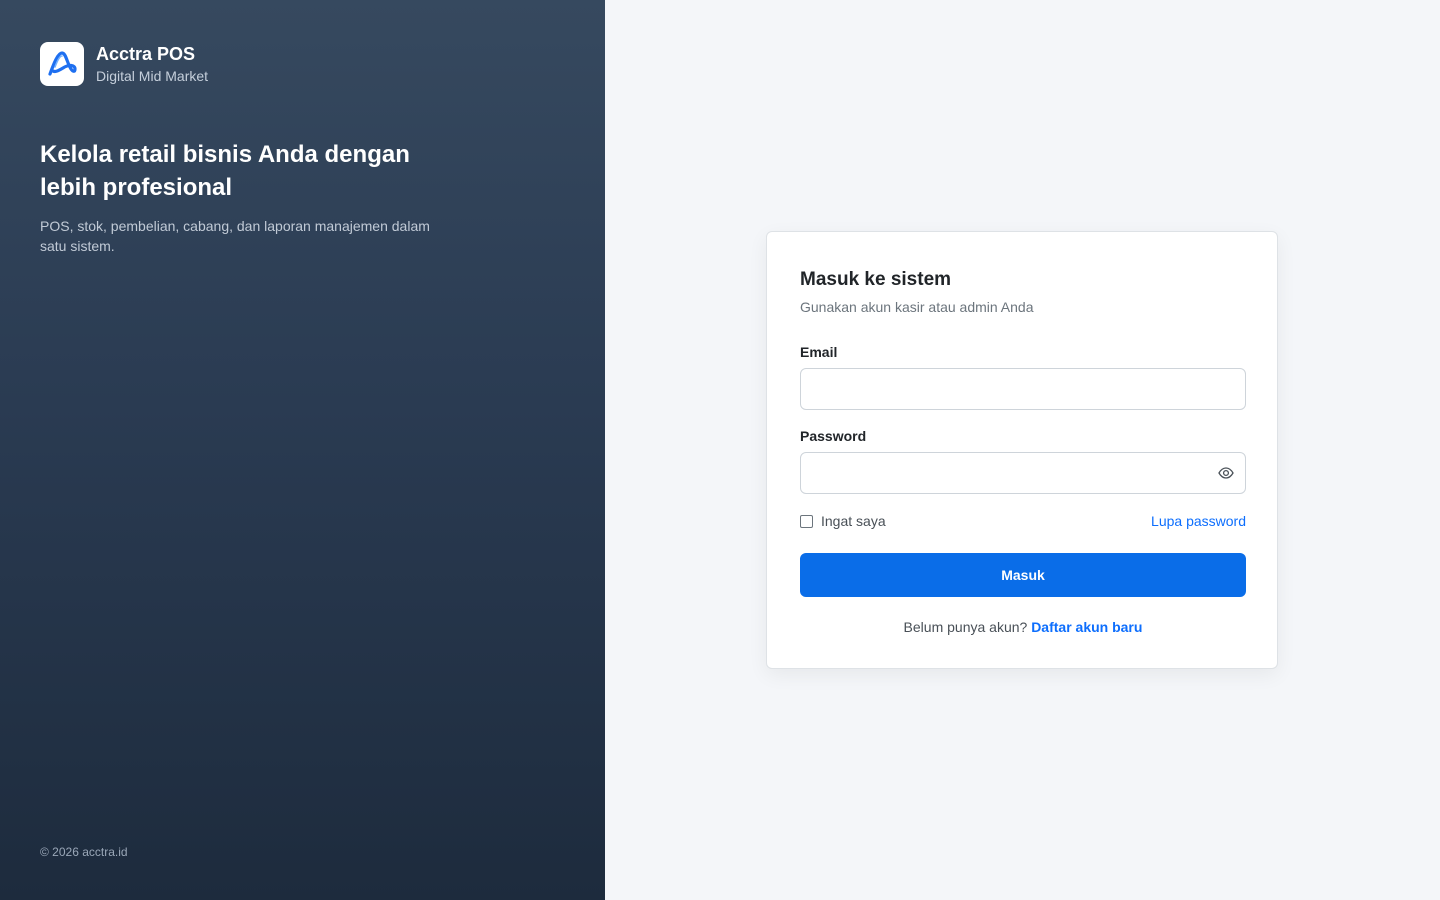 This screenshot has height=900, width=1440. What do you see at coordinates (819, 352) in the screenshot?
I see `email-label: Email` at bounding box center [819, 352].